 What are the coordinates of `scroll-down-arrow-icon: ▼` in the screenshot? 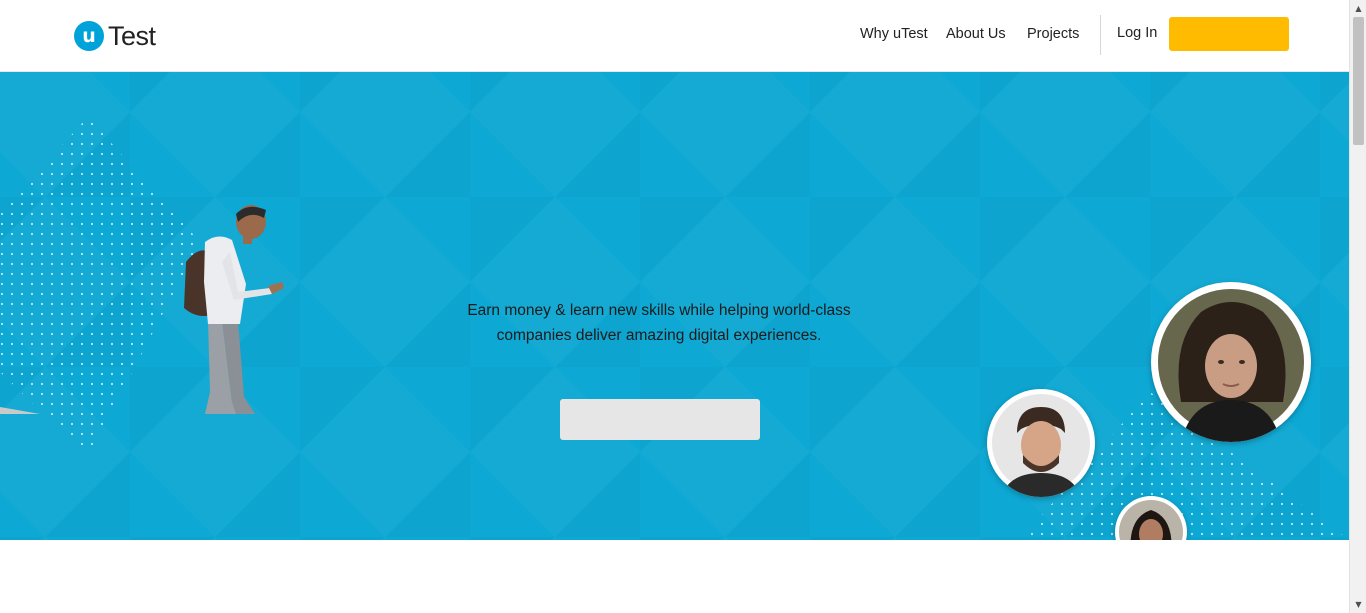 It's located at (1358, 604).